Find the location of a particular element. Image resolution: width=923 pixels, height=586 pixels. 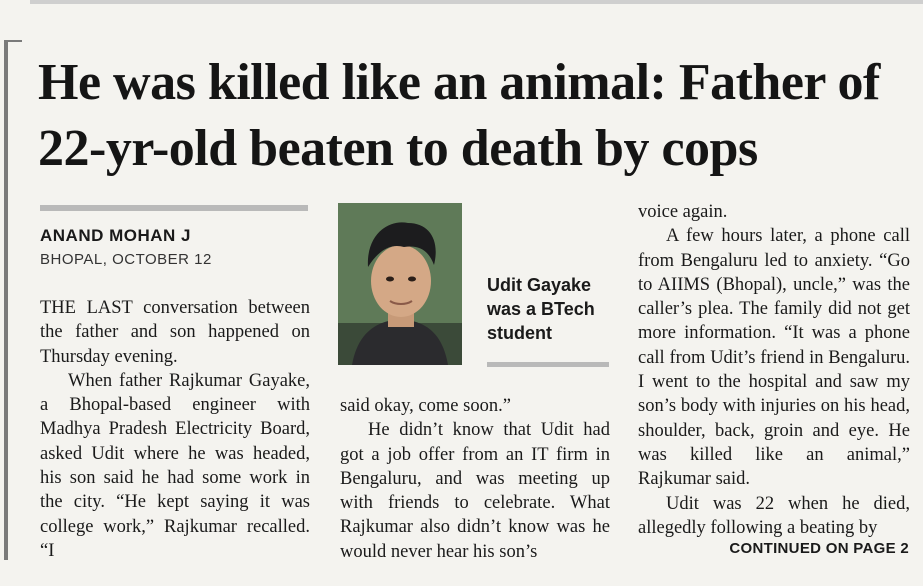

photo-caption: Udit Gayake was a BTech student is located at coordinates (541, 309).